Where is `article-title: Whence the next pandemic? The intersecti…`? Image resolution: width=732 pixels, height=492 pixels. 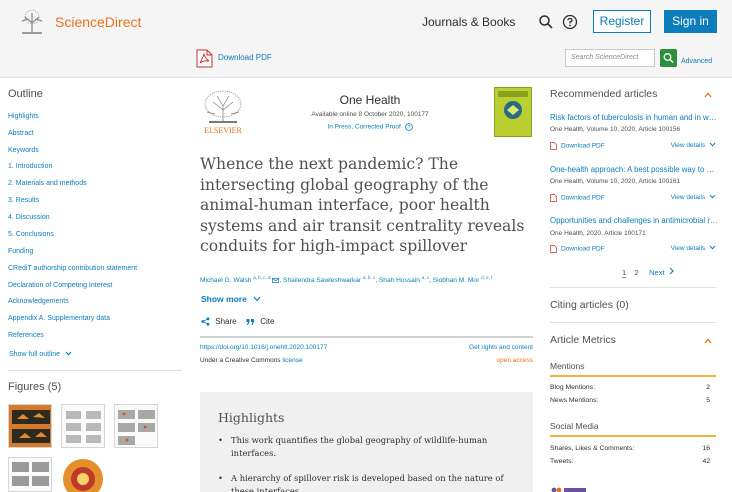
article-title: Whence the next pandemic? The intersecti… is located at coordinates (362, 205).